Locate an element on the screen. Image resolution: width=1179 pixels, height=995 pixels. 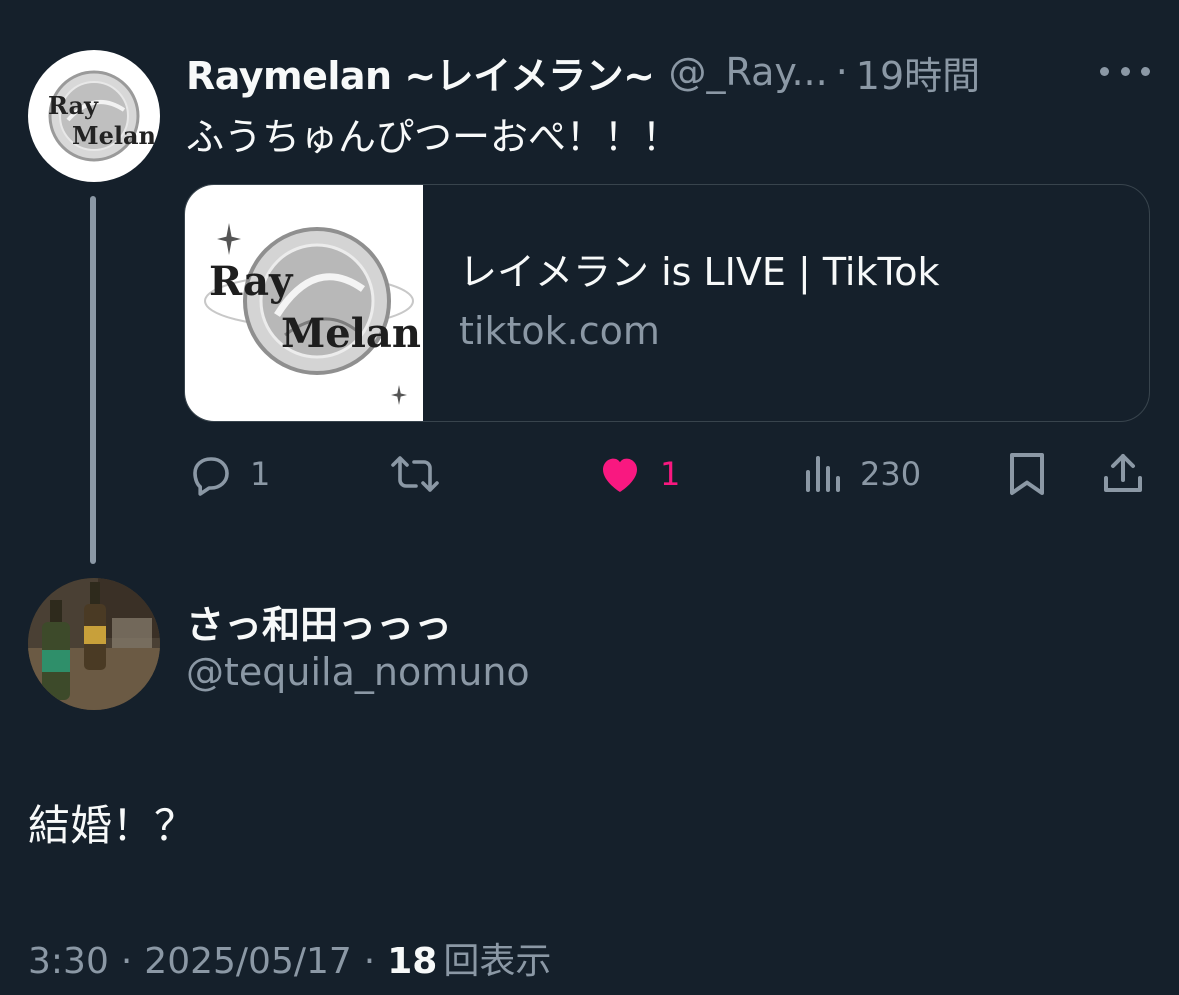
bookmark-icon is located at coordinates (1027, 474).